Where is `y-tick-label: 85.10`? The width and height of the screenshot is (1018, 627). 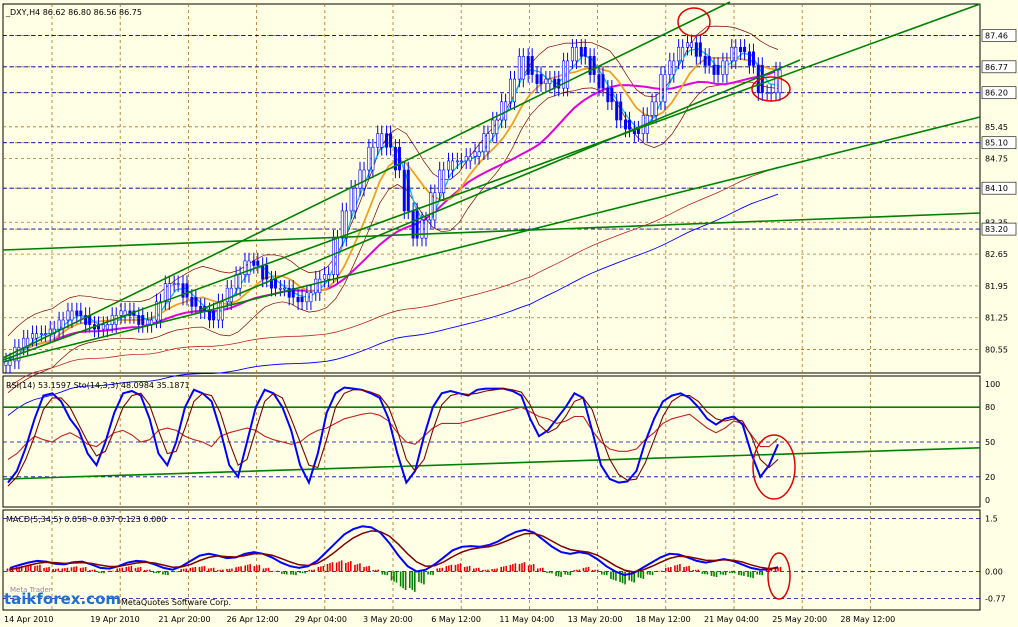 y-tick-label: 85.10 is located at coordinates (996, 143).